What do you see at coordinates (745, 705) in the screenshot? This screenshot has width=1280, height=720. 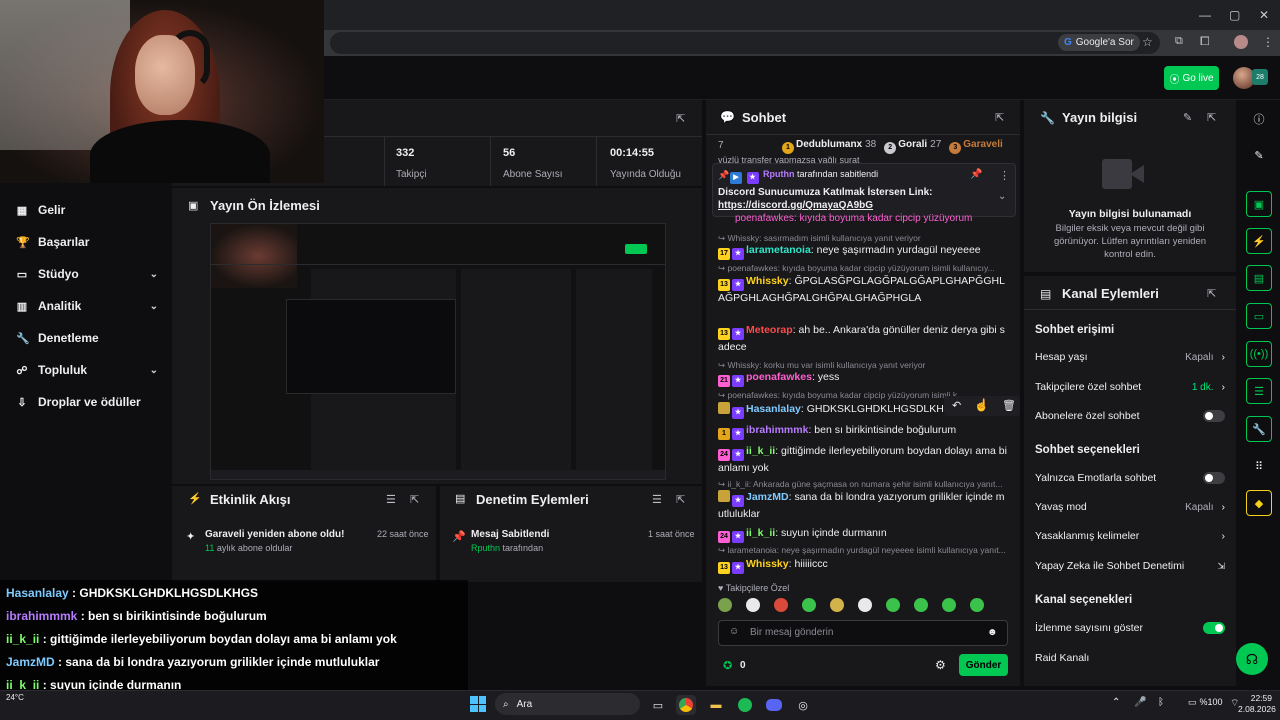 I see `spotify-icon` at bounding box center [745, 705].